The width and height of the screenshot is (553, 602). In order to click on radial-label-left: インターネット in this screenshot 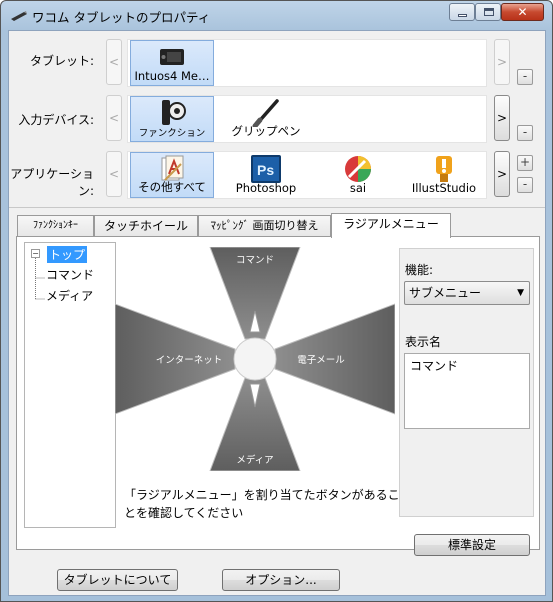, I will do `click(189, 360)`.